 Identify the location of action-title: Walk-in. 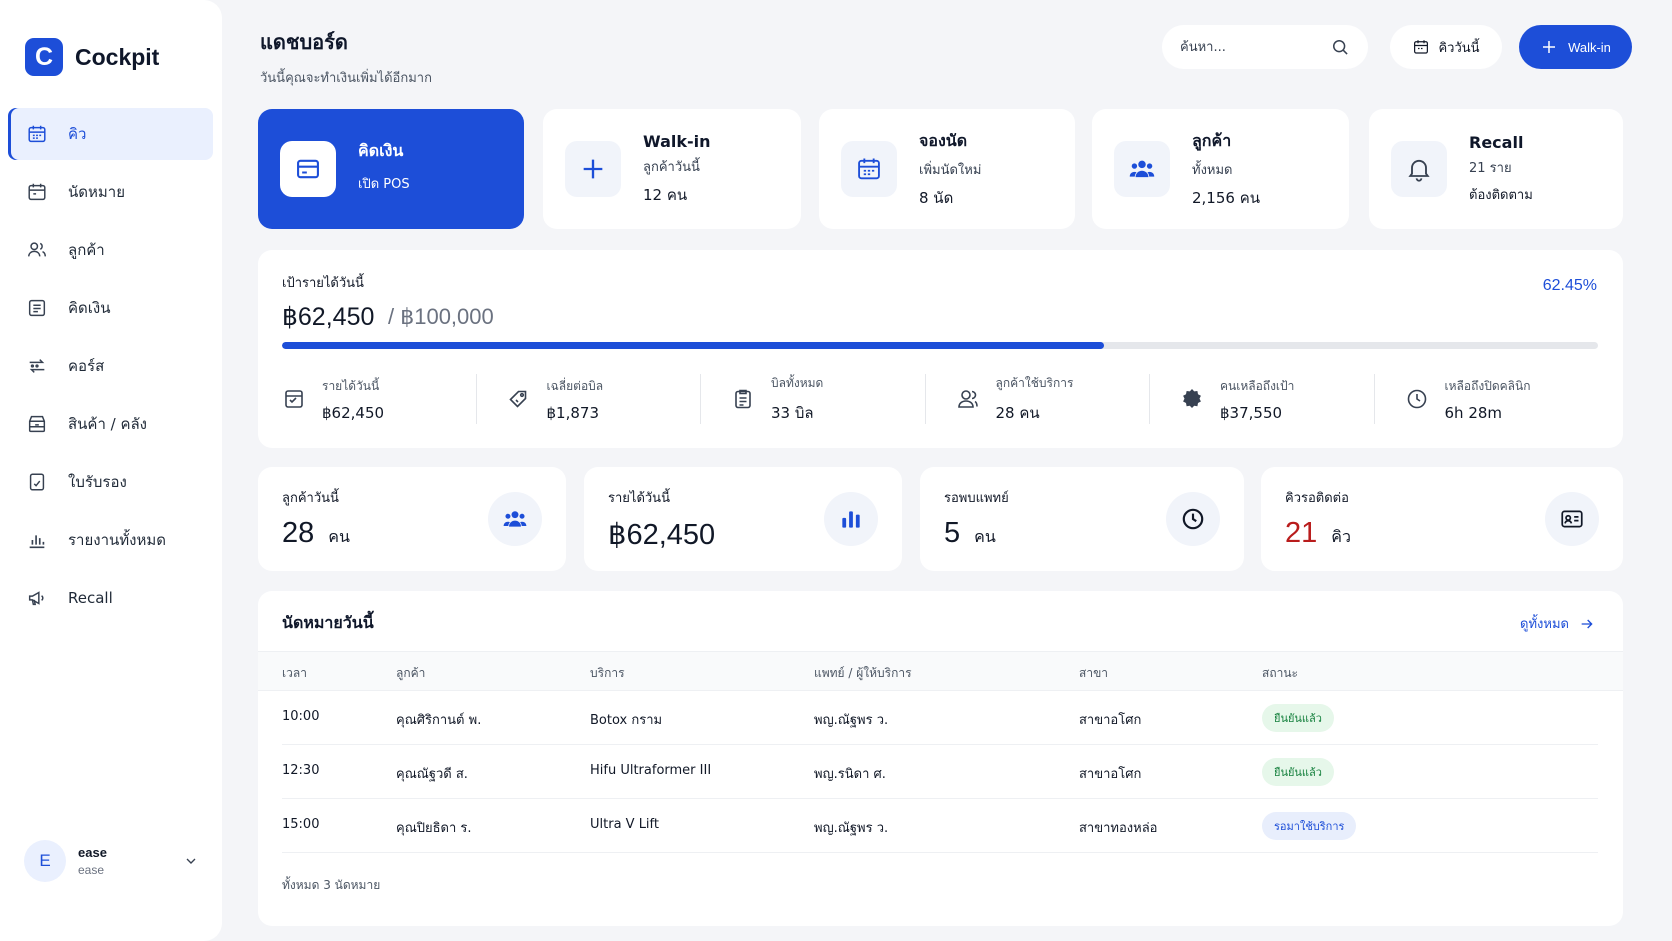
(677, 141).